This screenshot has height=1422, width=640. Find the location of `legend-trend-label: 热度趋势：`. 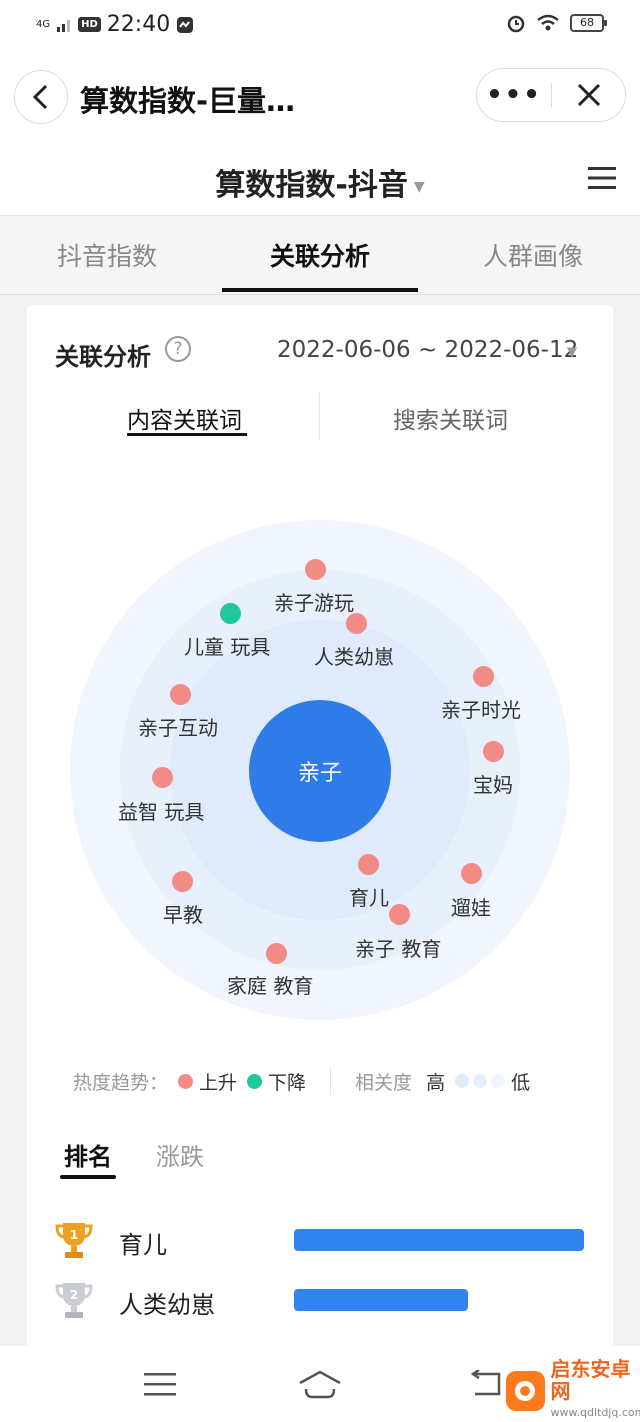

legend-trend-label: 热度趋势： is located at coordinates (121, 1082).